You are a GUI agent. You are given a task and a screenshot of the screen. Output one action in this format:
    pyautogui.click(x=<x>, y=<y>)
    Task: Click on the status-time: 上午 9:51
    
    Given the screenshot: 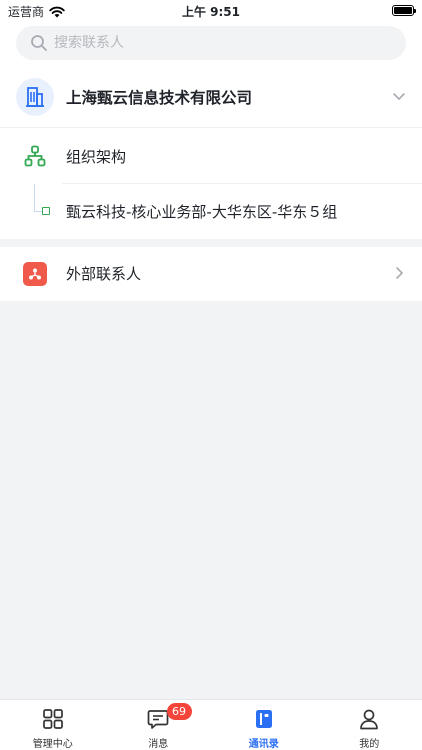 What is the action you would take?
    pyautogui.click(x=211, y=12)
    